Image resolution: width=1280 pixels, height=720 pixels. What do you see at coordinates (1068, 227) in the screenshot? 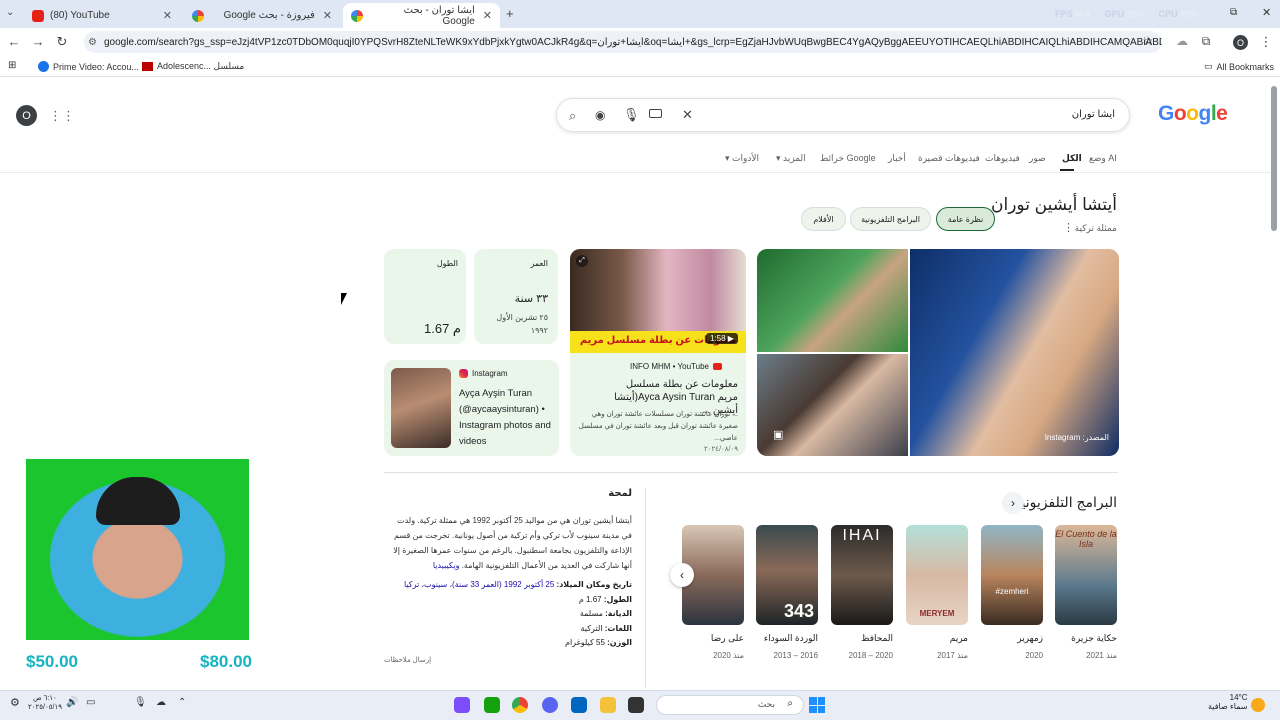
I see `more-options-icon: ⋮` at bounding box center [1068, 227].